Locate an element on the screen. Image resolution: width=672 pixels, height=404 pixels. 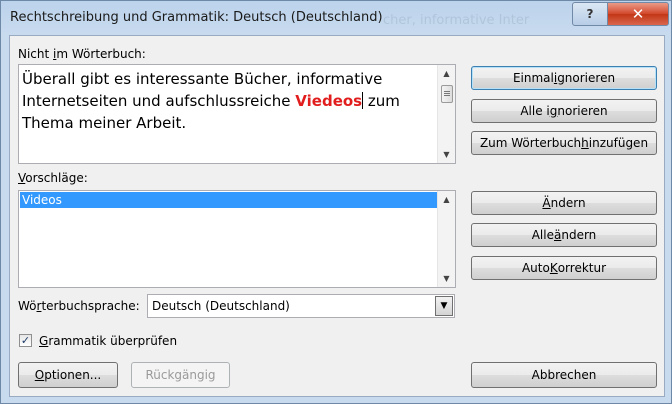
button-label: Zum Wörterbuch is located at coordinates (530, 143).